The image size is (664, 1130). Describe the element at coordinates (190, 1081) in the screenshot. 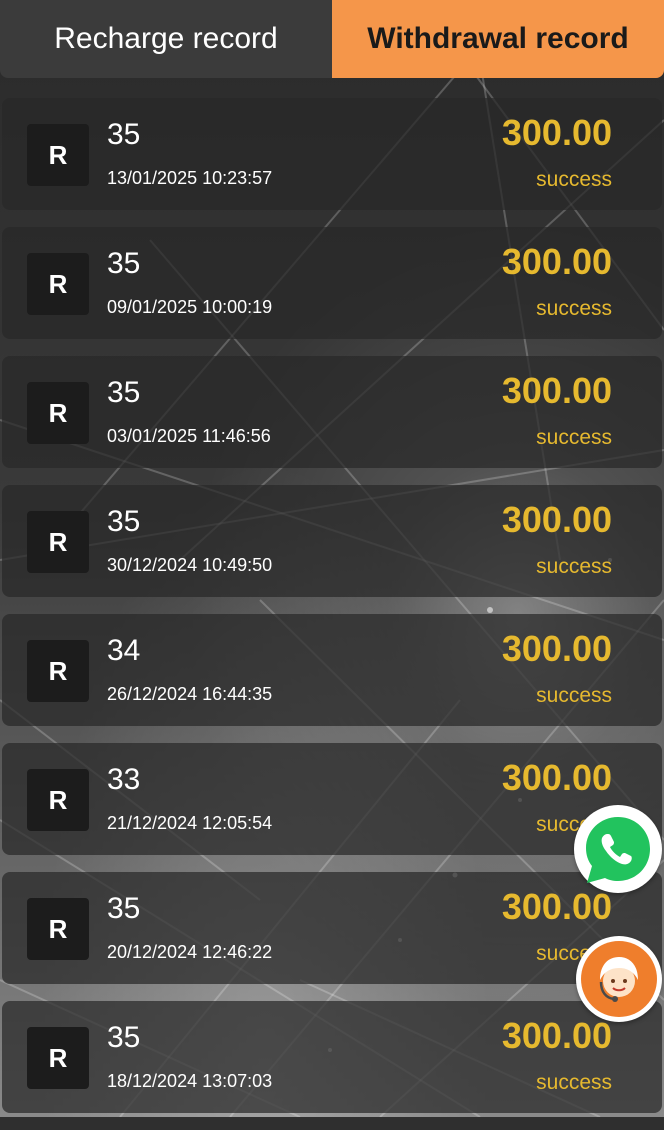

I see `record-datetime: 18/12/2024 13:07:03` at that location.